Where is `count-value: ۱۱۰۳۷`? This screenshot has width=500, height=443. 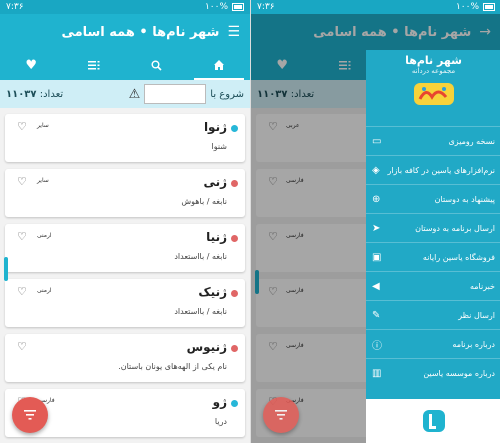 count-value: ۱۱۰۳۷ is located at coordinates (21, 94).